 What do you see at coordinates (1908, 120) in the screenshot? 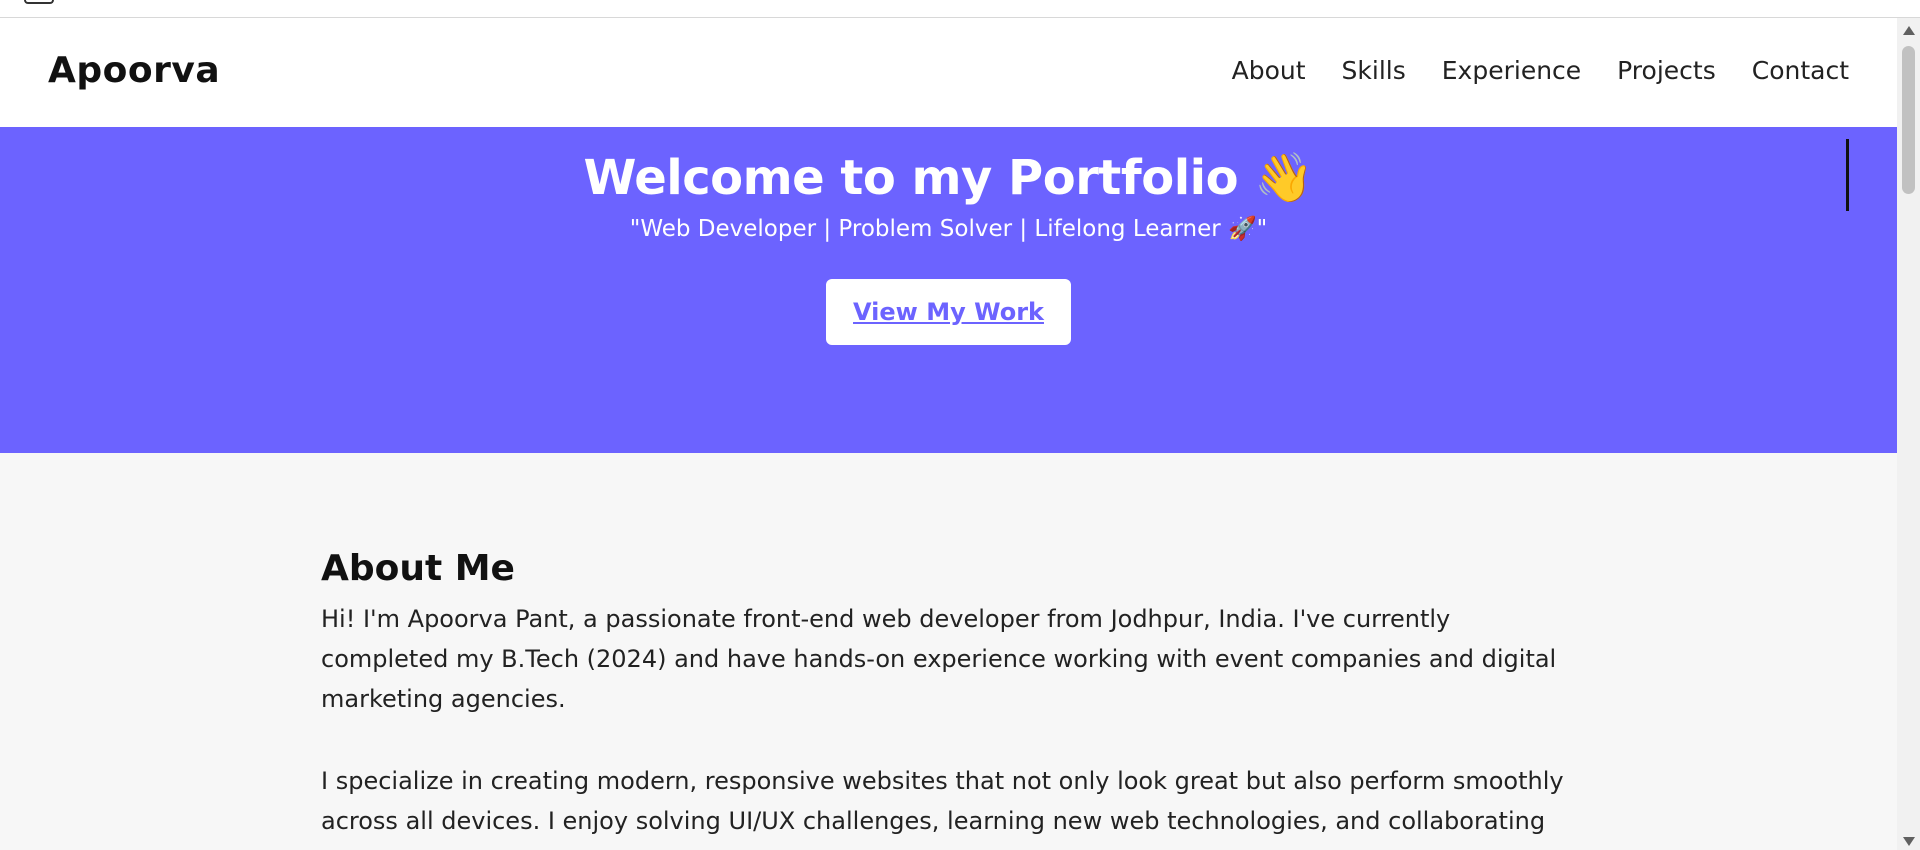
I see `scrollbar-thumb` at bounding box center [1908, 120].